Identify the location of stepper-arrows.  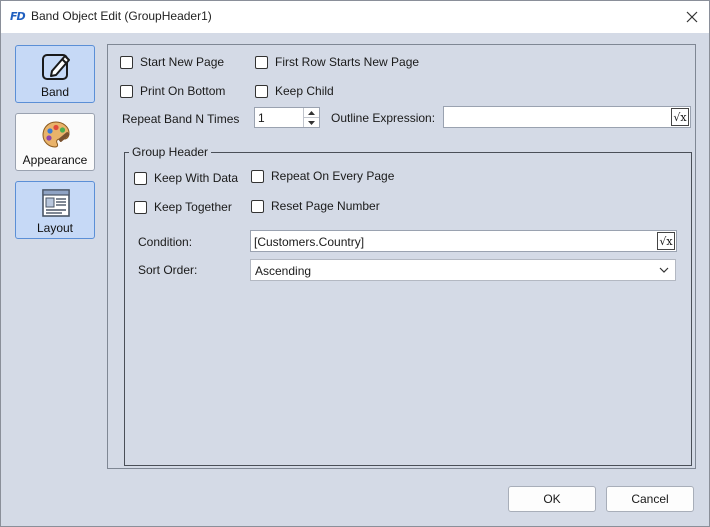
(311, 117).